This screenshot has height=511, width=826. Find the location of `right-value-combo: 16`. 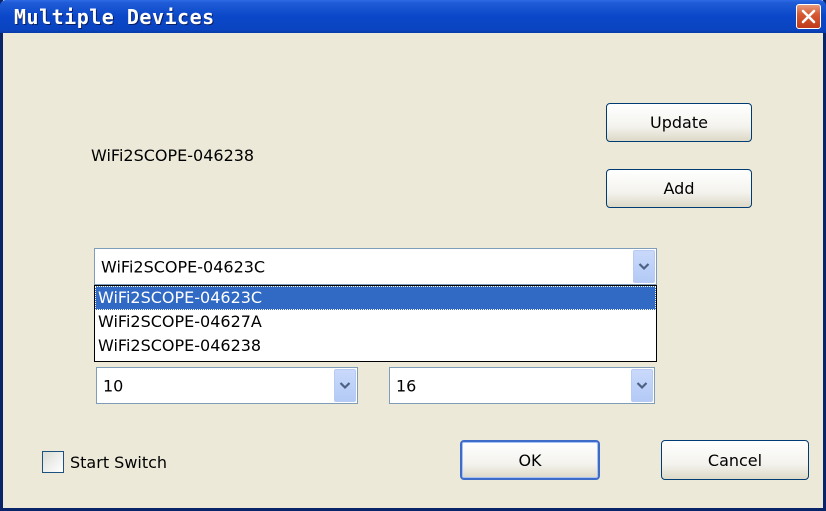

right-value-combo: 16 is located at coordinates (522, 385).